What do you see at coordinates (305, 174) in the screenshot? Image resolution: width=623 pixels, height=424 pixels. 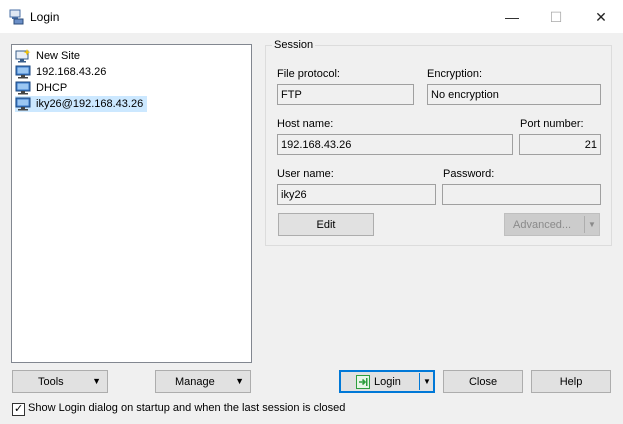 I see `user-name-label: User name:` at bounding box center [305, 174].